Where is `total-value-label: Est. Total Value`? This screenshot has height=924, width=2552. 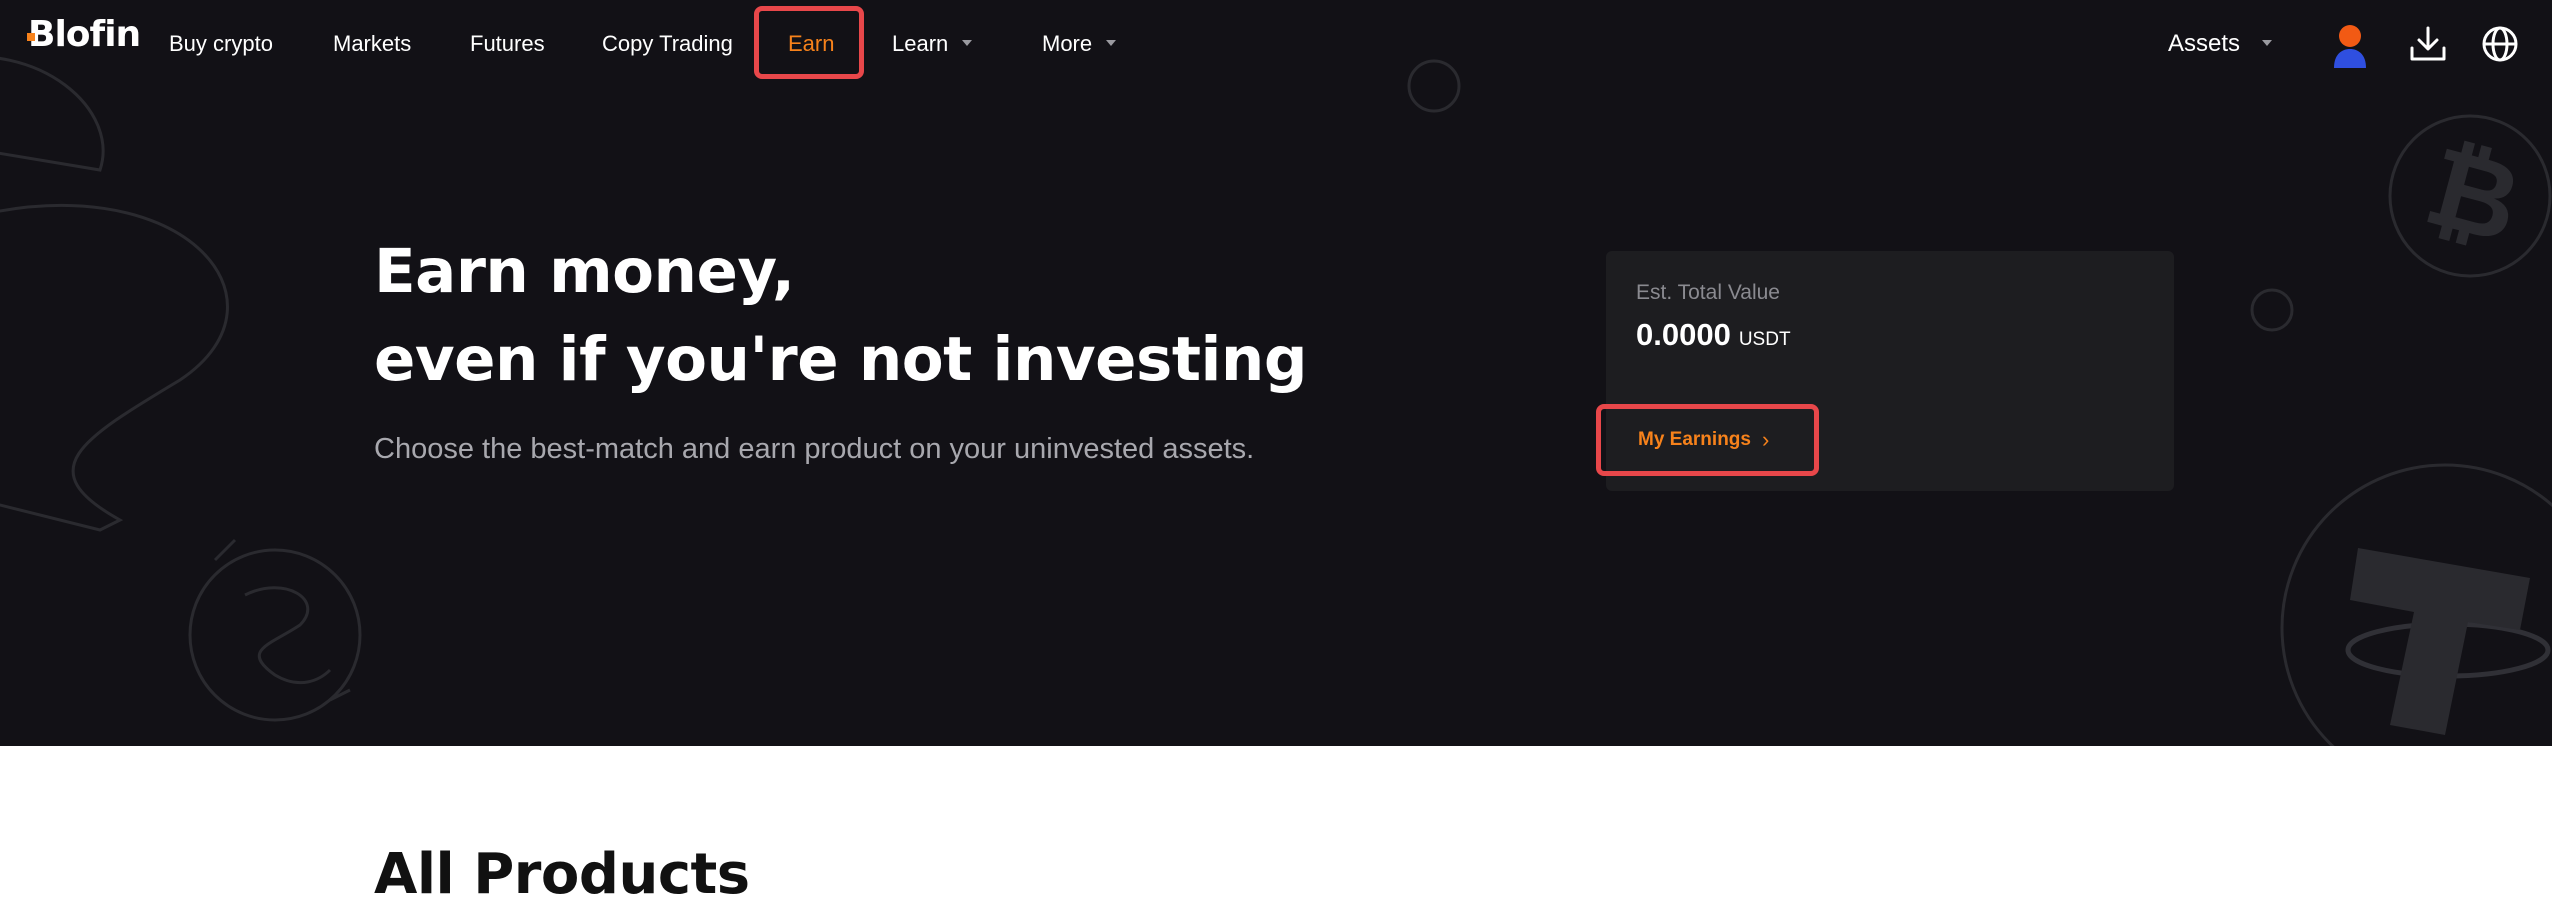 total-value-label: Est. Total Value is located at coordinates (1708, 292).